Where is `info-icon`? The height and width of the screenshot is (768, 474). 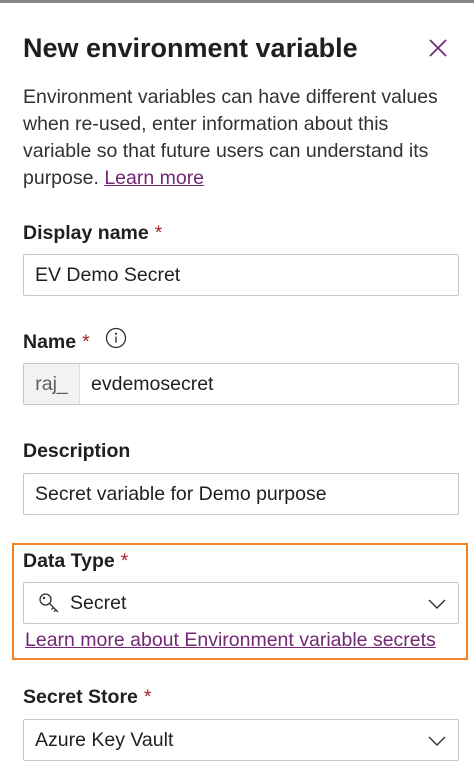
info-icon is located at coordinates (116, 338).